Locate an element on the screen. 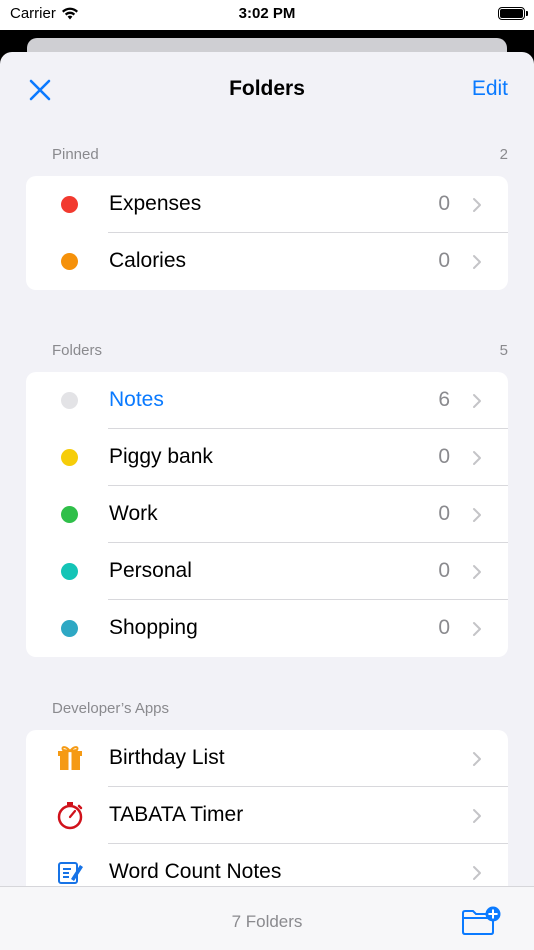 The width and height of the screenshot is (534, 950). stopwatch-icon is located at coordinates (70, 816).